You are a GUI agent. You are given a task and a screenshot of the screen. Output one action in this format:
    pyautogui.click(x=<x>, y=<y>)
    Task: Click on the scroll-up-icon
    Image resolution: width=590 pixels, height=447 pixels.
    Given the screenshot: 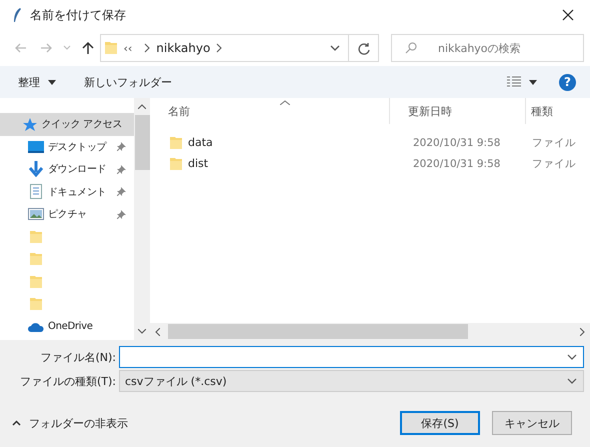 What is the action you would take?
    pyautogui.click(x=142, y=106)
    